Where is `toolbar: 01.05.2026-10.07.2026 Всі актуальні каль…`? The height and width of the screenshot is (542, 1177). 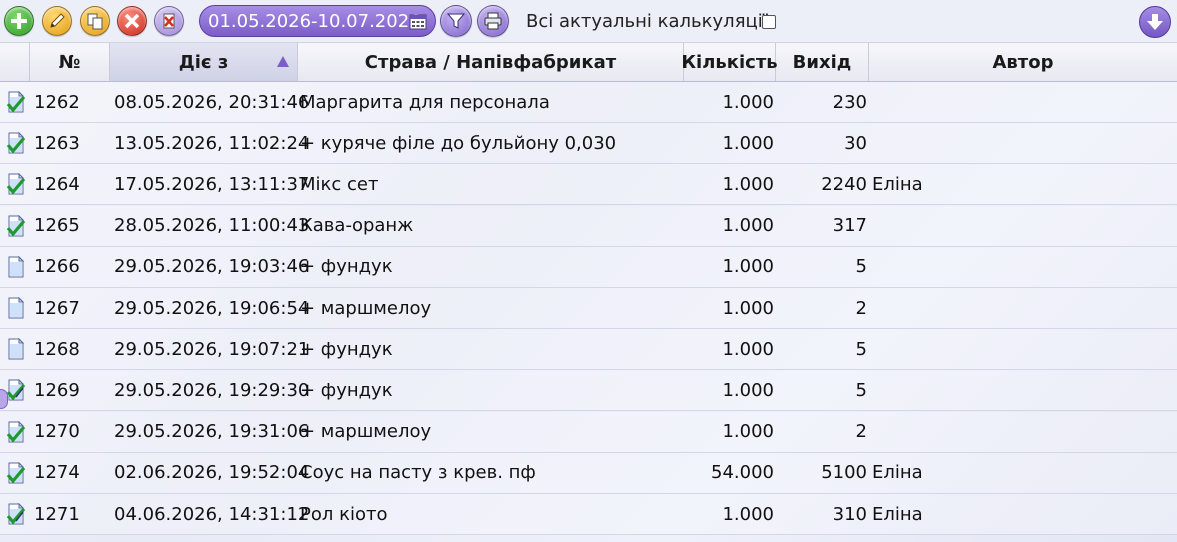
toolbar: 01.05.2026-10.07.2026 Всі актуальні каль… is located at coordinates (588, 21).